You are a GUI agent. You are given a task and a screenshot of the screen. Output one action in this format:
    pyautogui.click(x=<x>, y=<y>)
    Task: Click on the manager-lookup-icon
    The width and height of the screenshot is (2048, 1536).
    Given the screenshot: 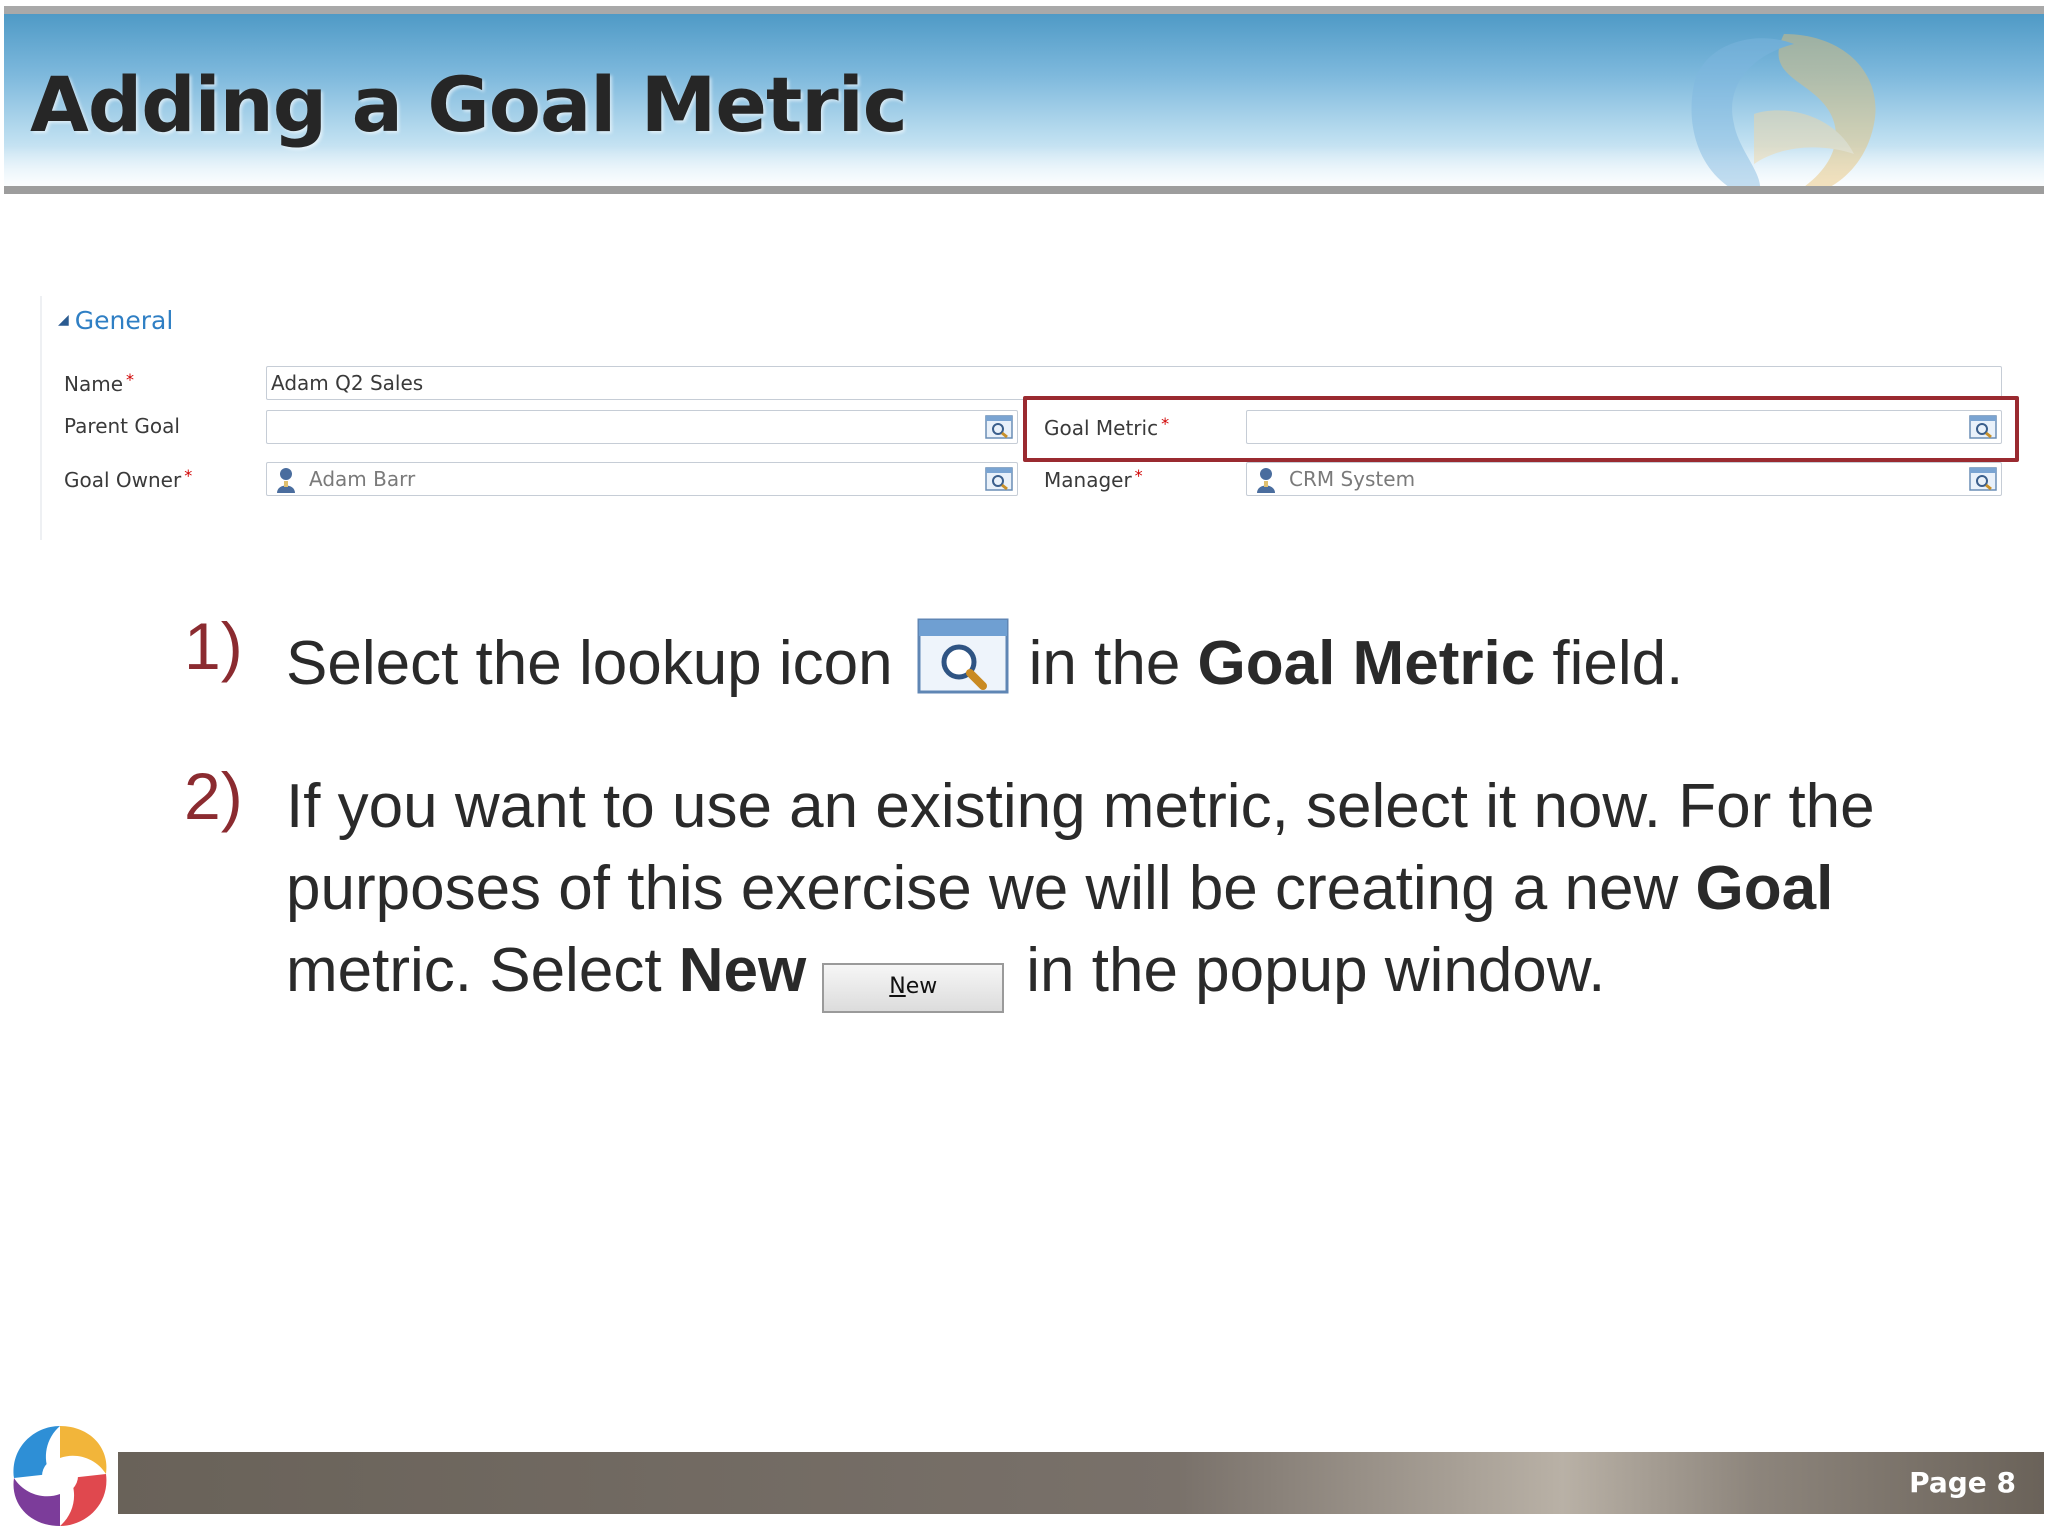 What is the action you would take?
    pyautogui.click(x=1983, y=479)
    